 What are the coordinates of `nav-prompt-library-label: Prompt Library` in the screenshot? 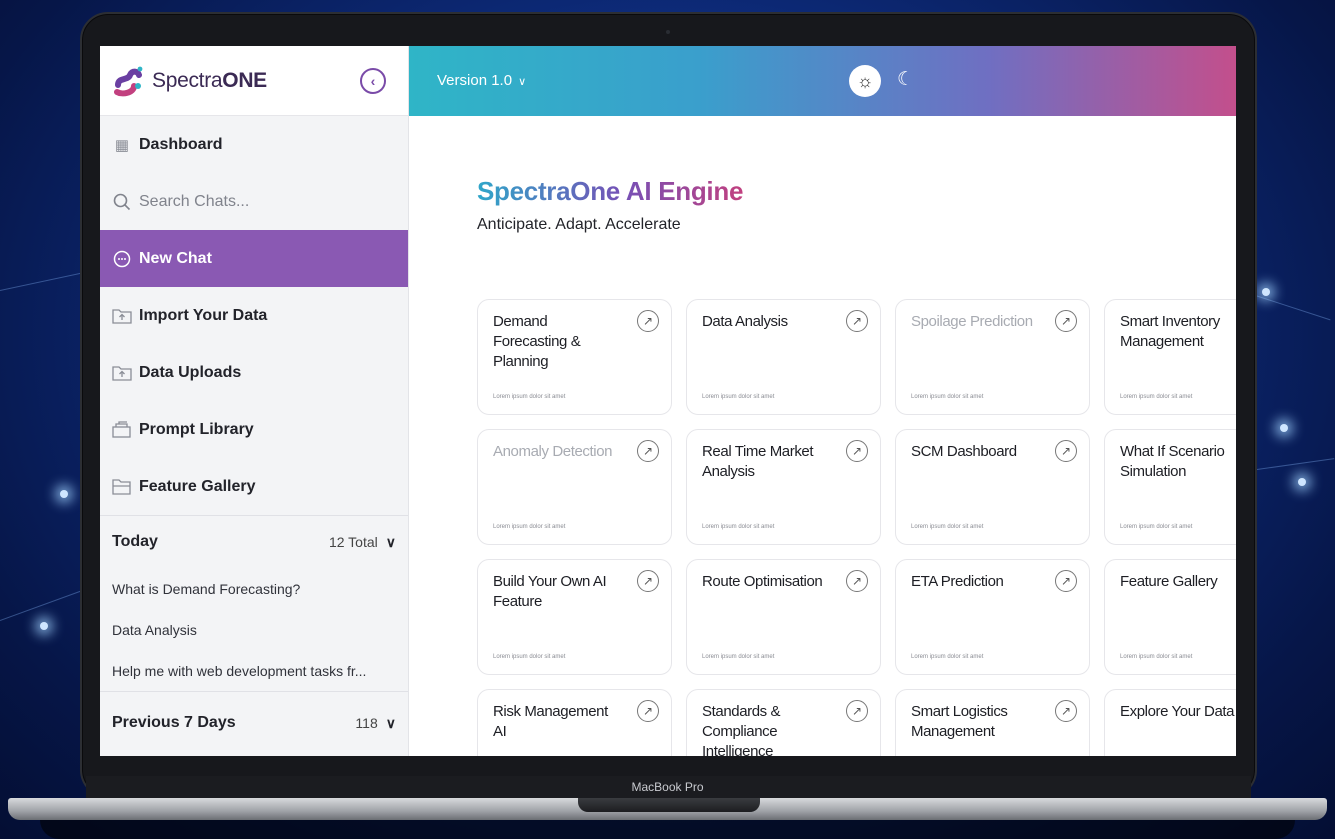 It's located at (196, 429).